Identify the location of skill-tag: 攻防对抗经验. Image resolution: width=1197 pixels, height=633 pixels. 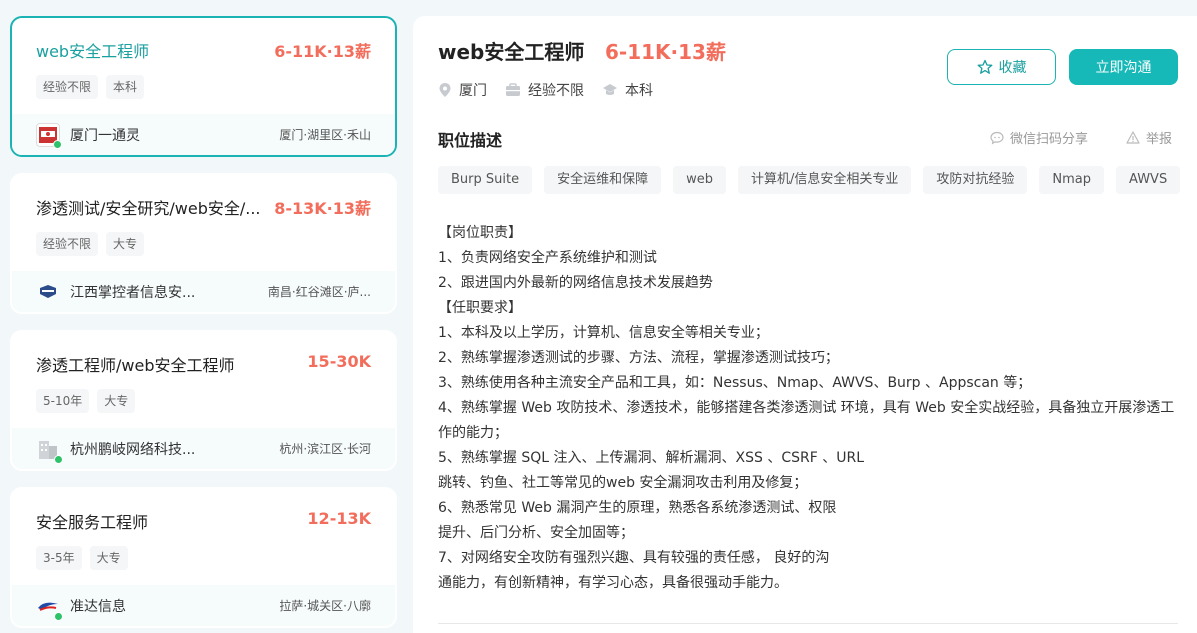
(975, 180).